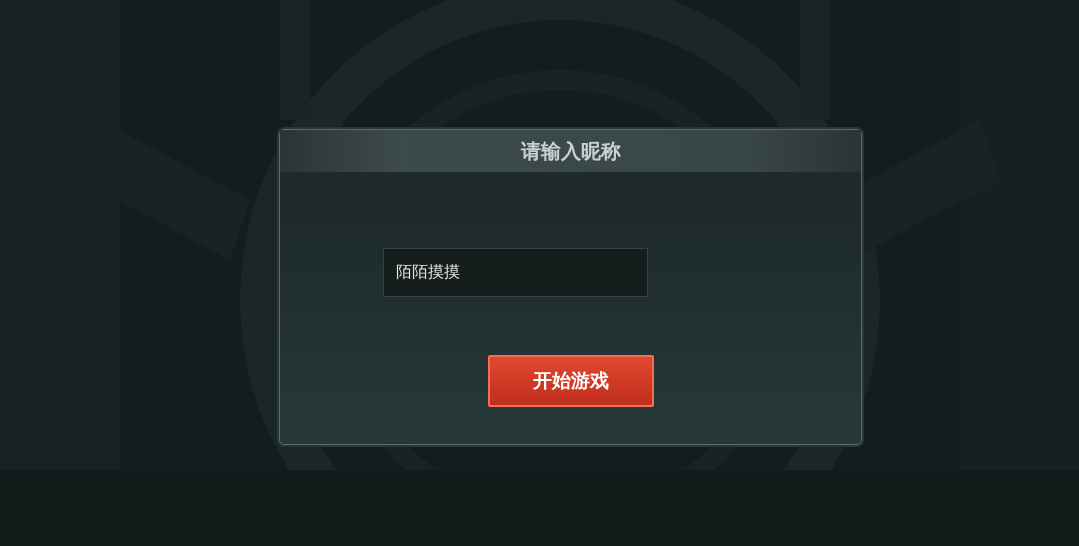 This screenshot has width=1079, height=546. Describe the element at coordinates (515, 272) in the screenshot. I see `nickname-field: 陌陌摸摸` at that location.